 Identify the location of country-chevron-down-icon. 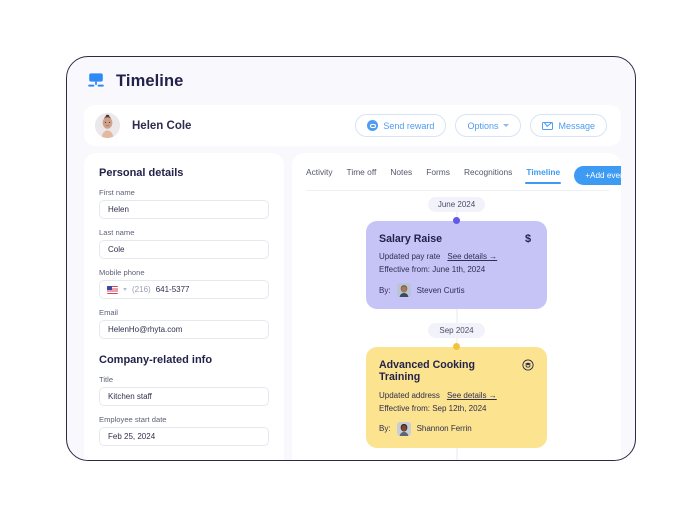
(125, 289).